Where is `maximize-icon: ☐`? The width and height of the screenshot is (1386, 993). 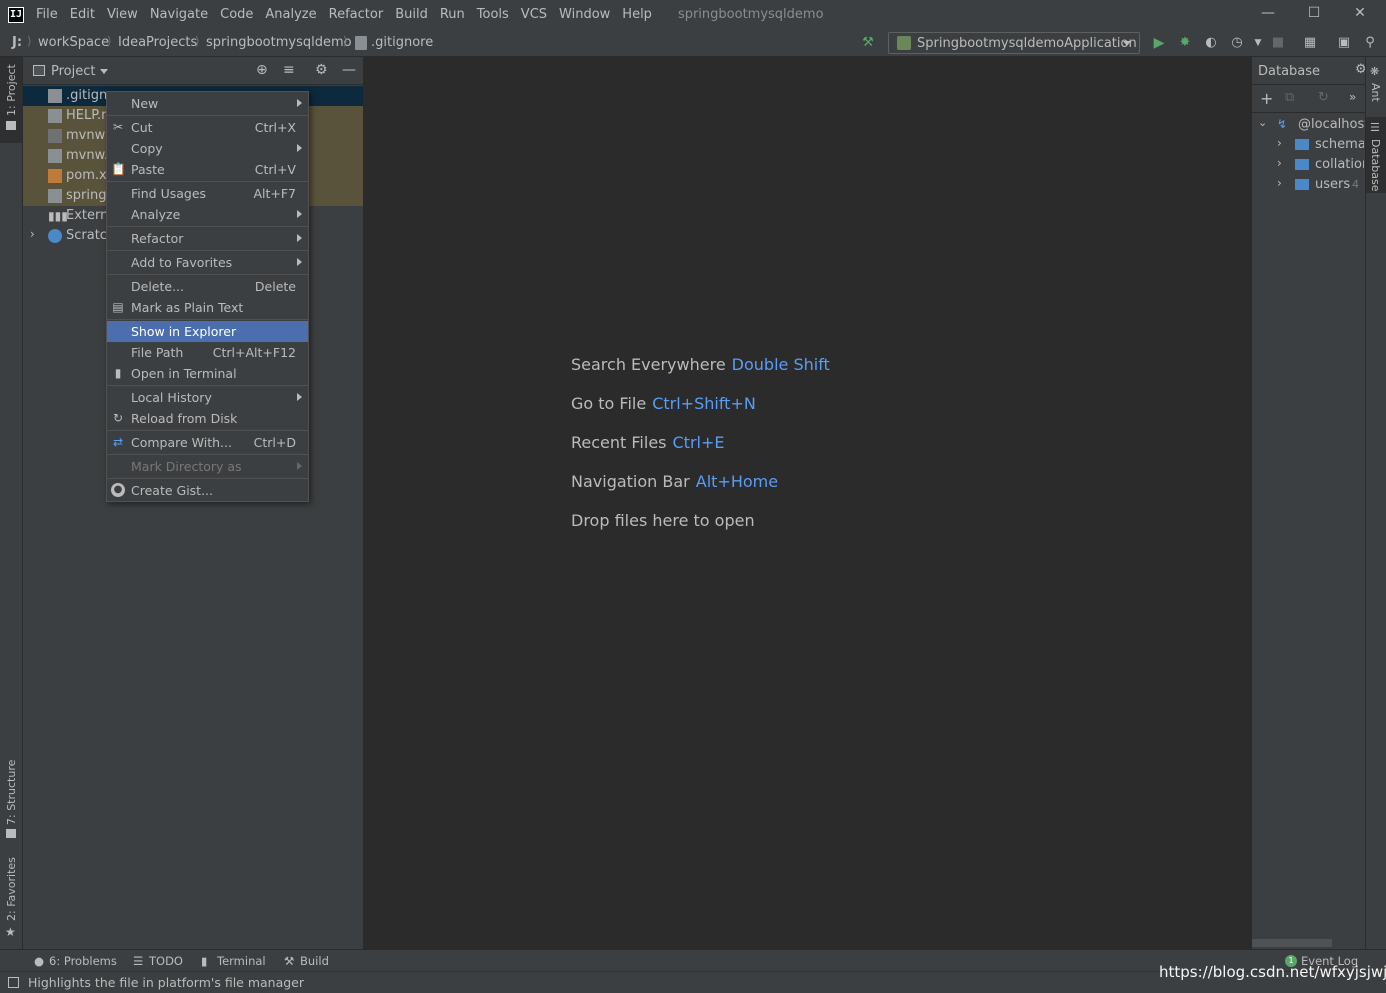 maximize-icon: ☐ is located at coordinates (1314, 14).